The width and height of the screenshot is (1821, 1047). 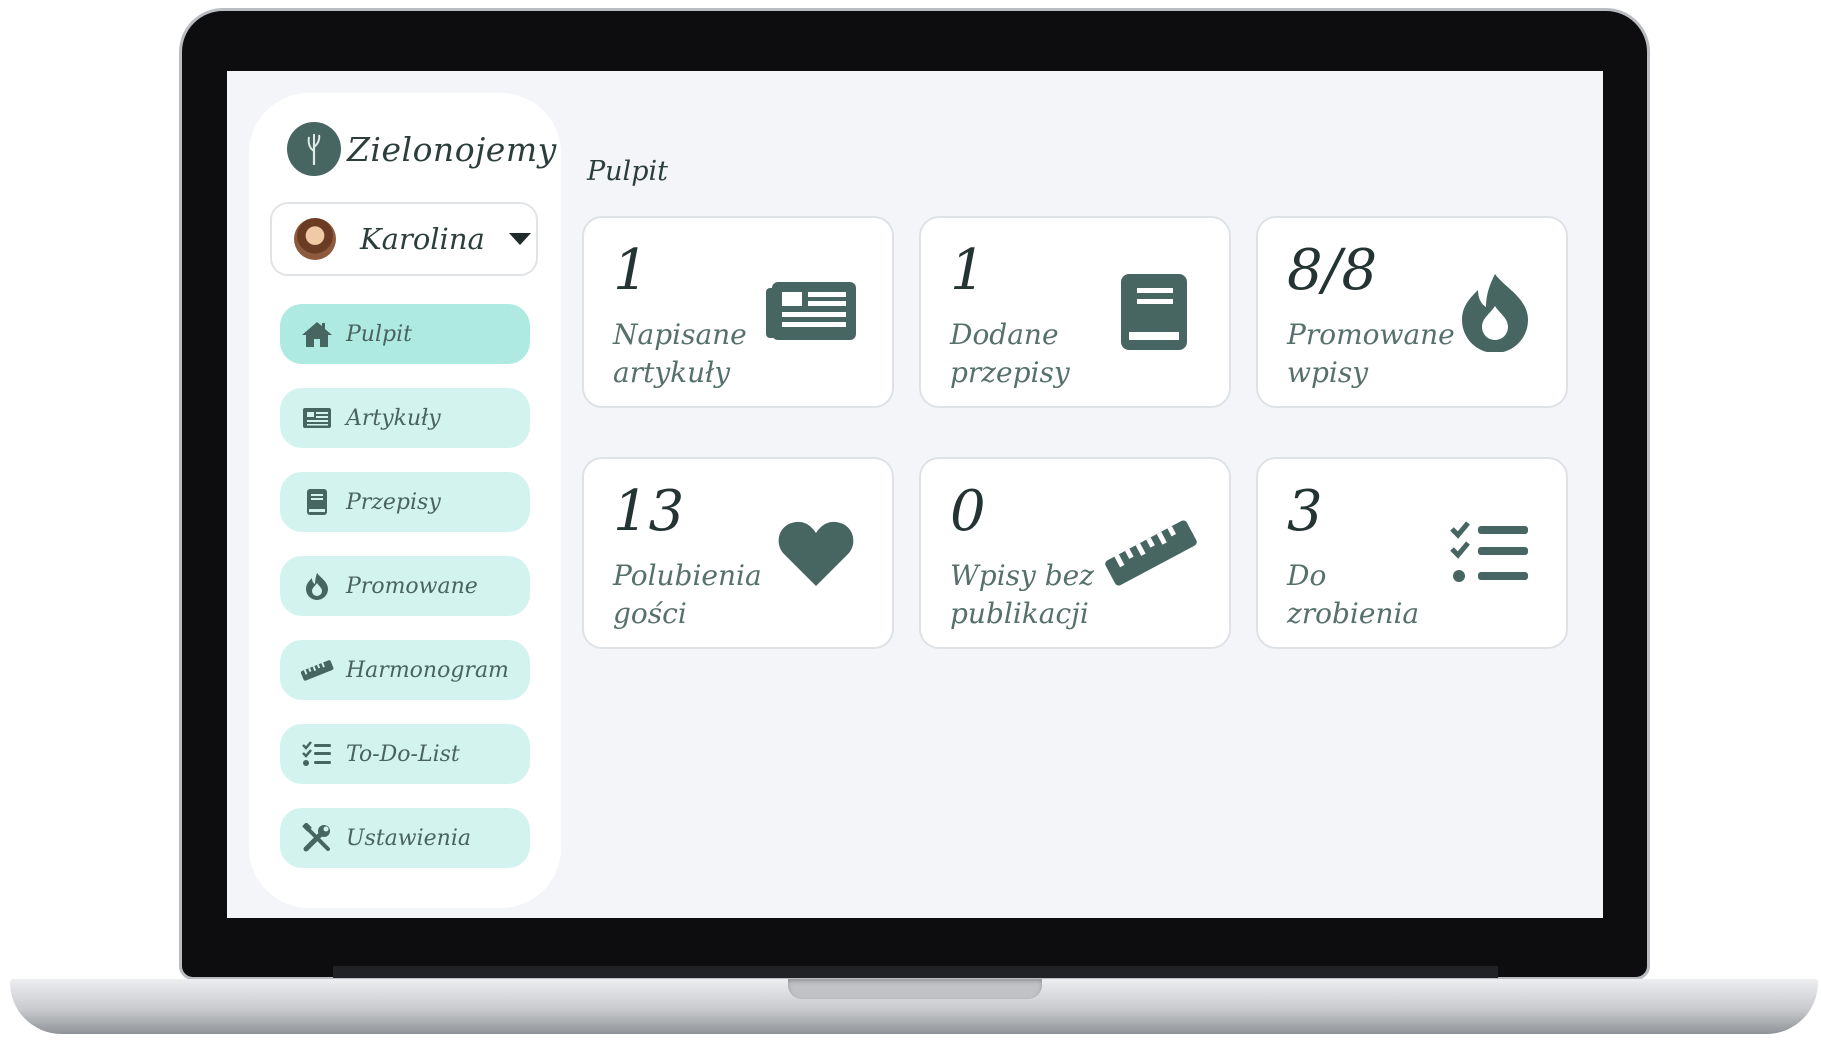 I want to click on brand: Zielonojemy, so click(x=422, y=149).